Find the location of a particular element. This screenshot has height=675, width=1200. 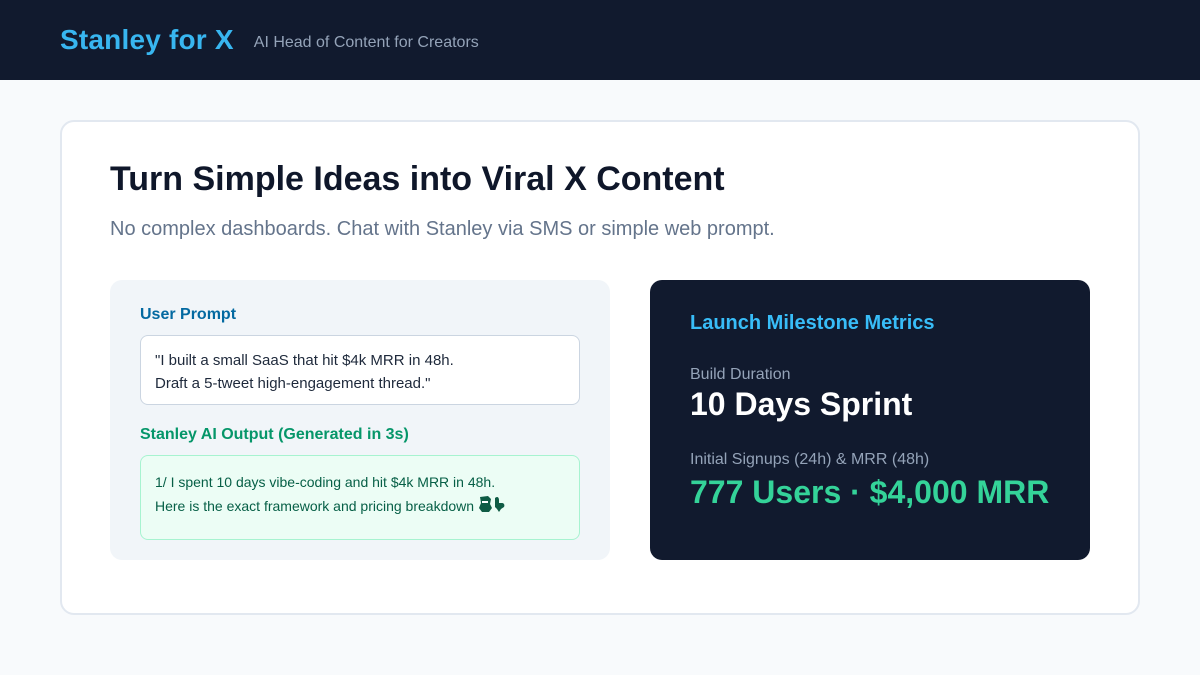

thread-down-pointing-icon is located at coordinates (493, 507).